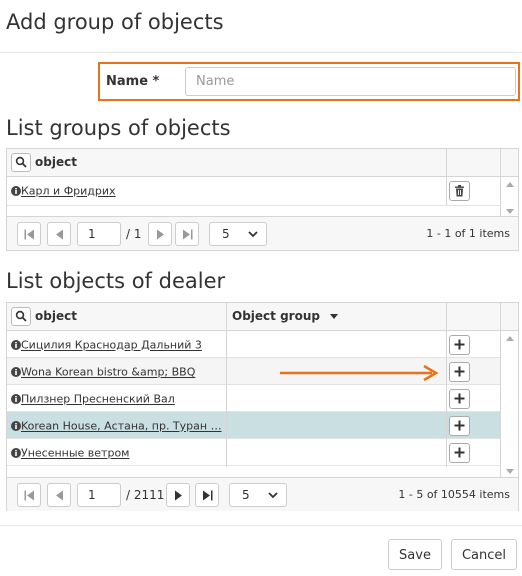 Image resolution: width=522 pixels, height=576 pixels. Describe the element at coordinates (261, 525) in the screenshot. I see `footer-divider` at that location.